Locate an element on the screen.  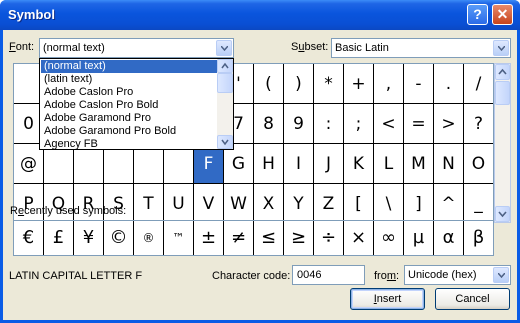
recent-symbol-cell: β is located at coordinates (478, 238).